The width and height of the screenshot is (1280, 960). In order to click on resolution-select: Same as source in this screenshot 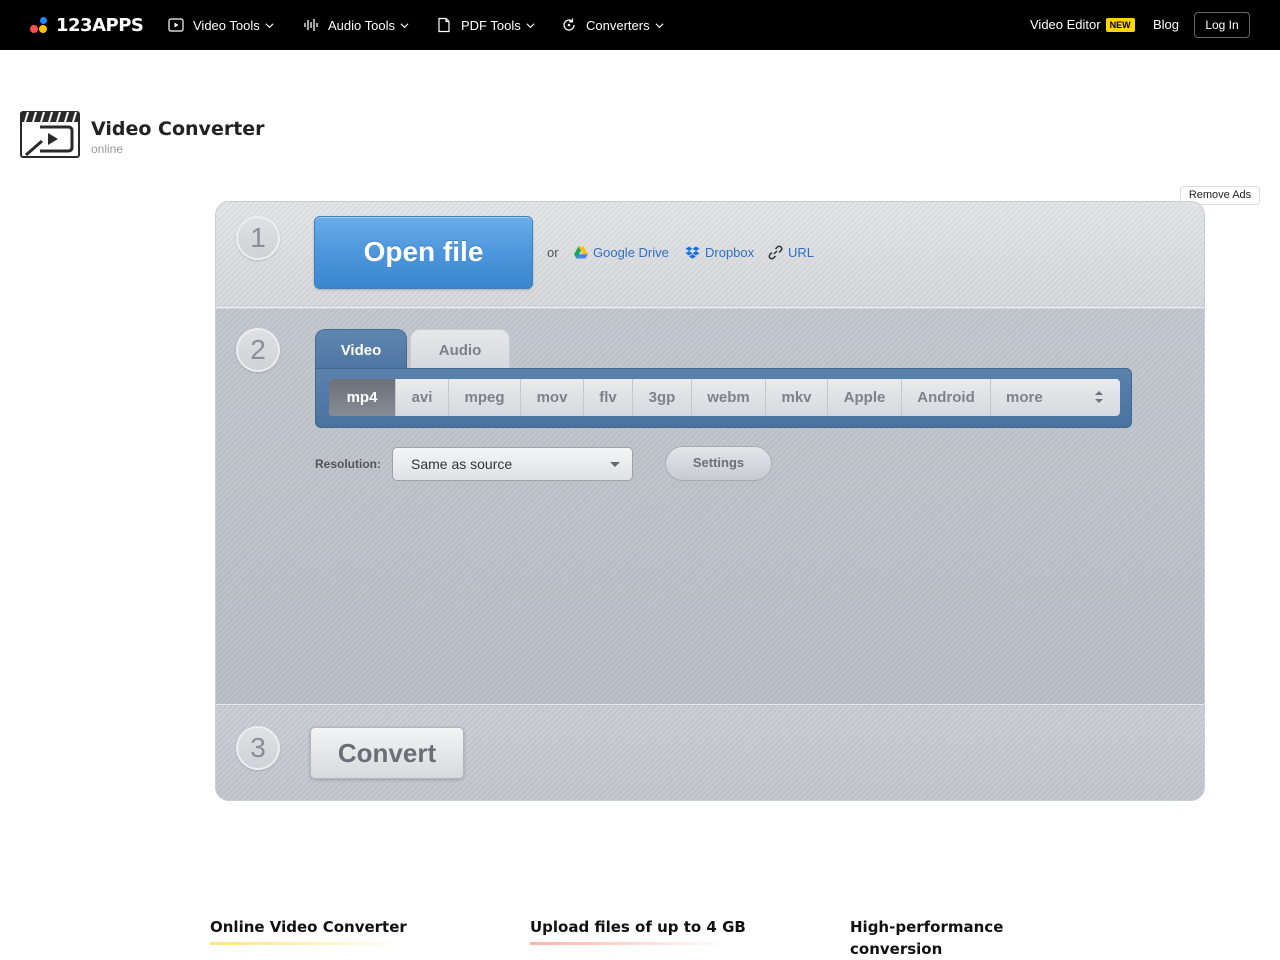, I will do `click(512, 464)`.